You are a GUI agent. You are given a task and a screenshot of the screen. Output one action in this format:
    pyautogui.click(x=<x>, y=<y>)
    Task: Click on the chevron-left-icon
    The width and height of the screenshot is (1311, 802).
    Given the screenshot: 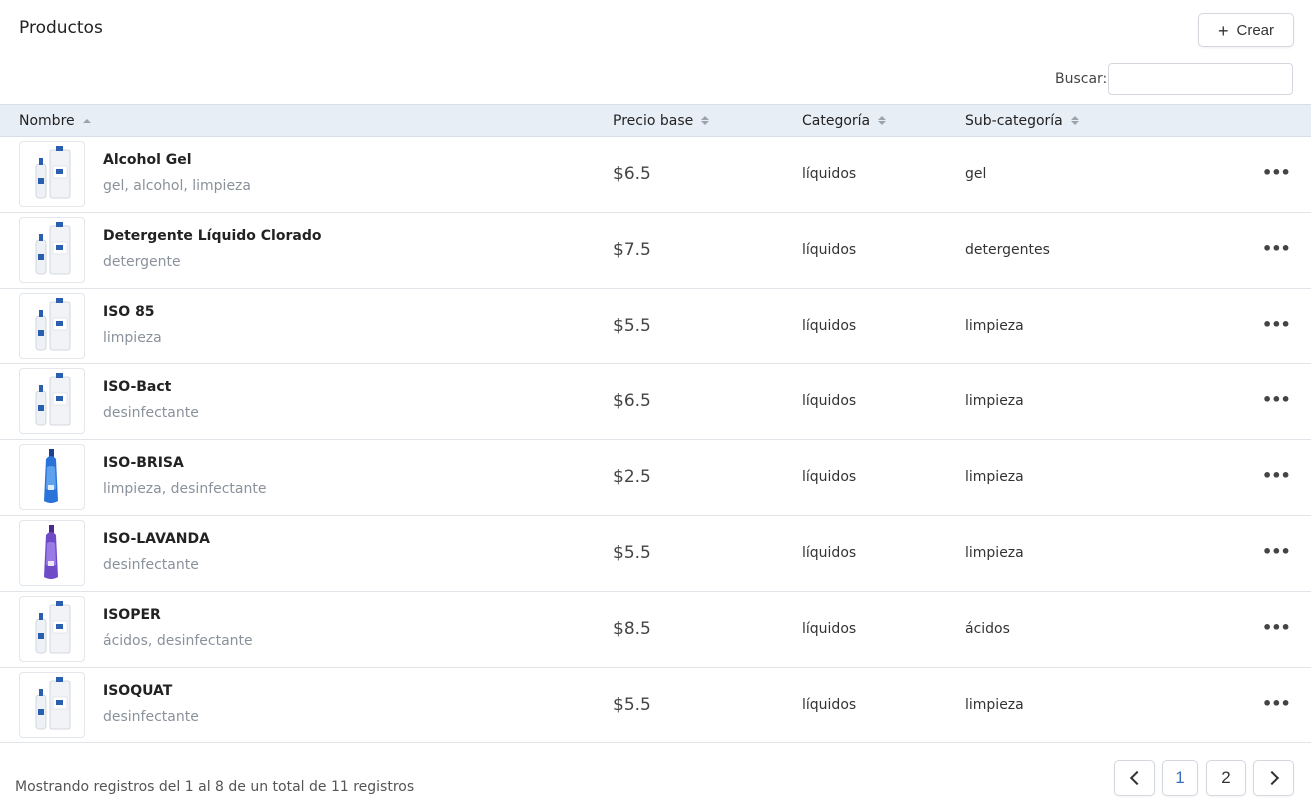 What is the action you would take?
    pyautogui.click(x=1136, y=778)
    